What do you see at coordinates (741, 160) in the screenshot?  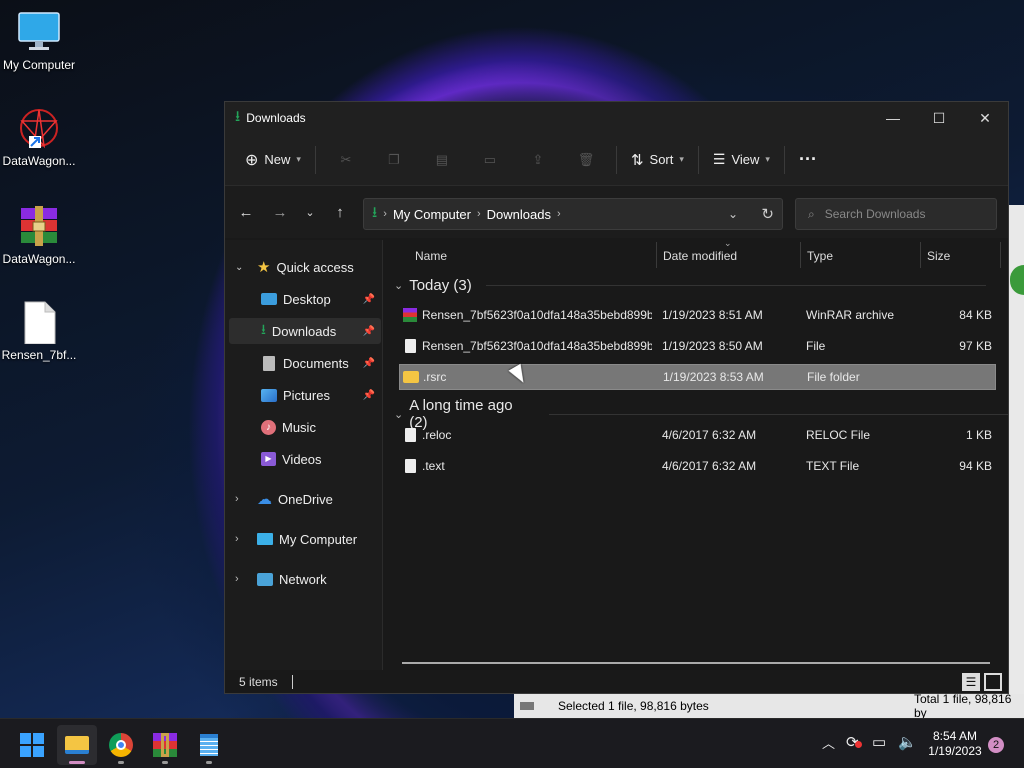 I see `view-button: ☰ View ▾` at bounding box center [741, 160].